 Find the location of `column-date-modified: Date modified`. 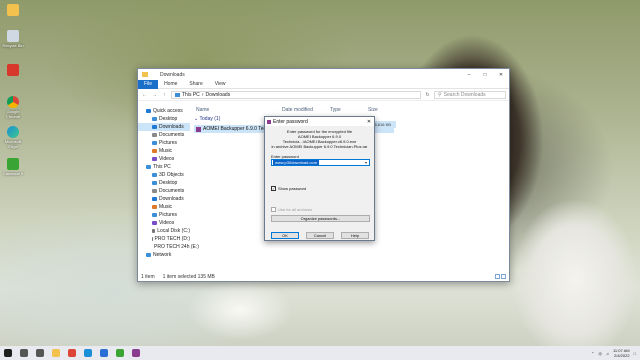

column-date-modified: Date modified is located at coordinates (297, 110).